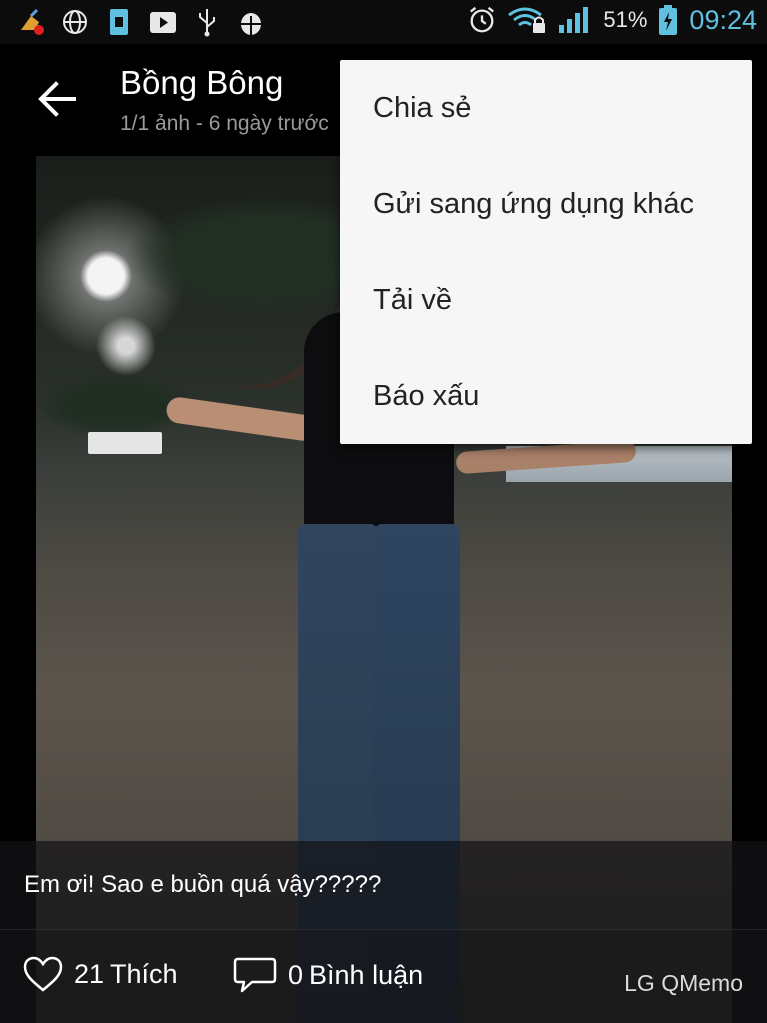  Describe the element at coordinates (296, 974) in the screenshot. I see `comment-count: 0` at that location.